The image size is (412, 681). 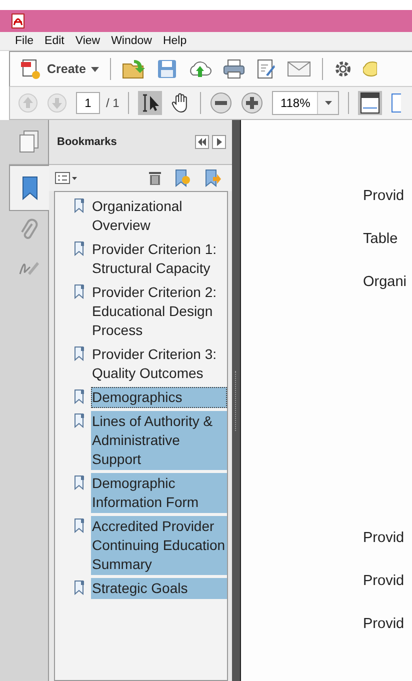 What do you see at coordinates (252, 103) in the screenshot?
I see `zoom-in-icon` at bounding box center [252, 103].